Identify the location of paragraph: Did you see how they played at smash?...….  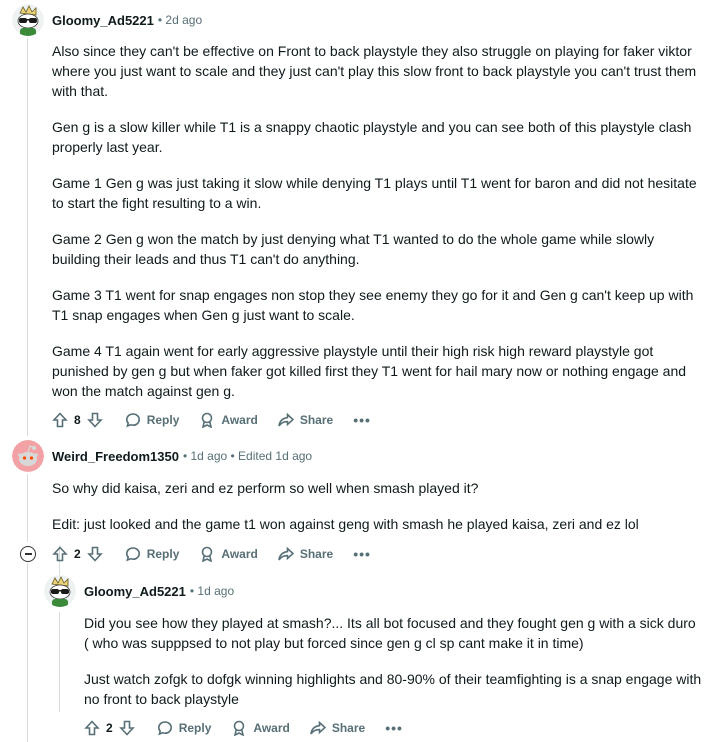
(390, 633).